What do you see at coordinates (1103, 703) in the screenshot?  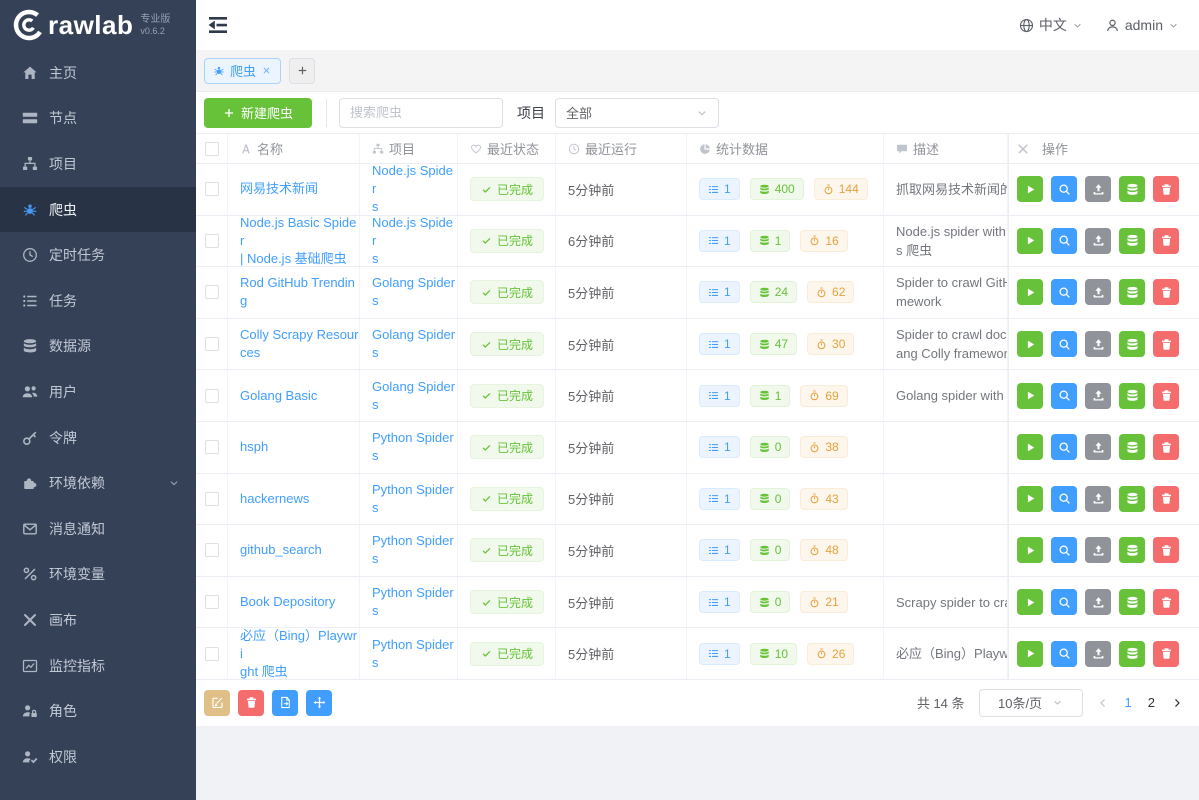 I see `prev-page-button` at bounding box center [1103, 703].